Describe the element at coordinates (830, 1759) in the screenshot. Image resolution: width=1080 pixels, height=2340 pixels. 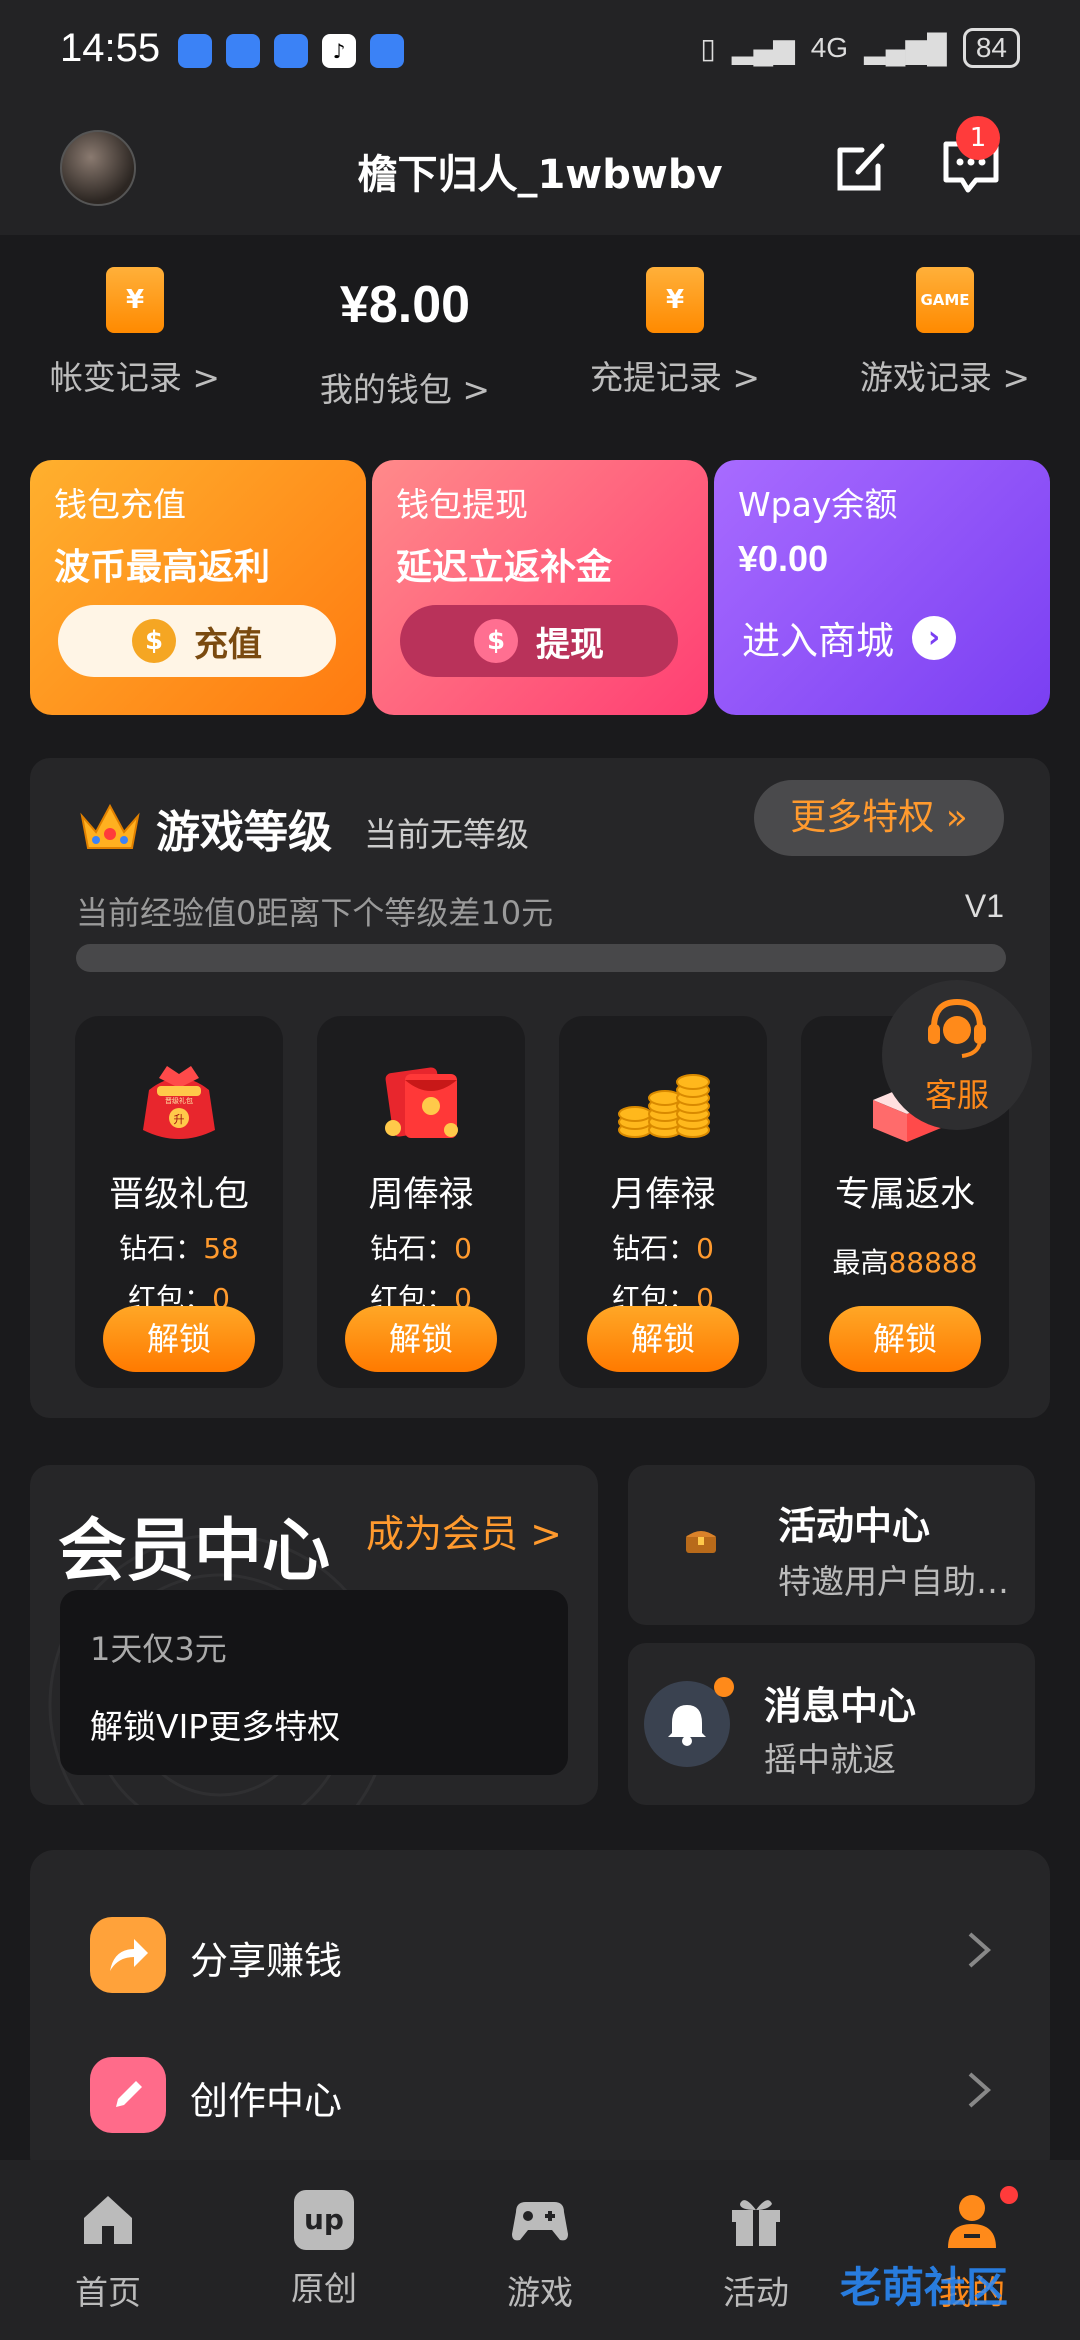
I see `message-center-subtitle: 摇中就返` at that location.